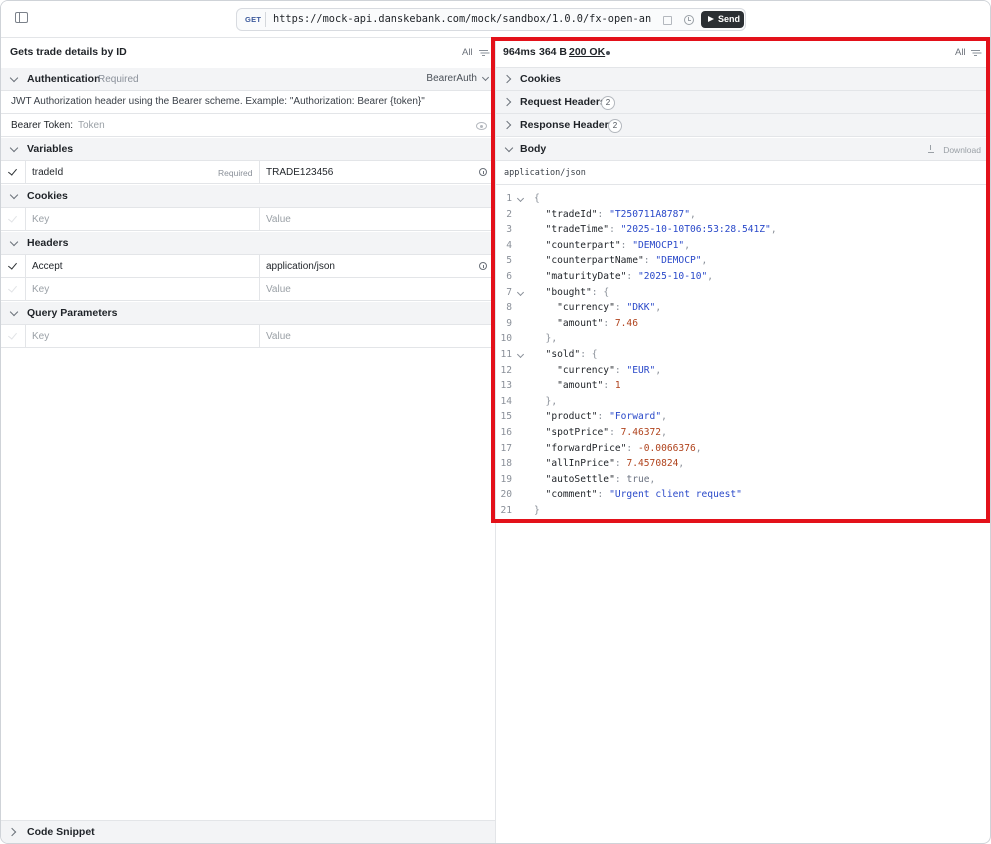 This screenshot has height=844, width=991. I want to click on request-filter-label: All, so click(467, 52).